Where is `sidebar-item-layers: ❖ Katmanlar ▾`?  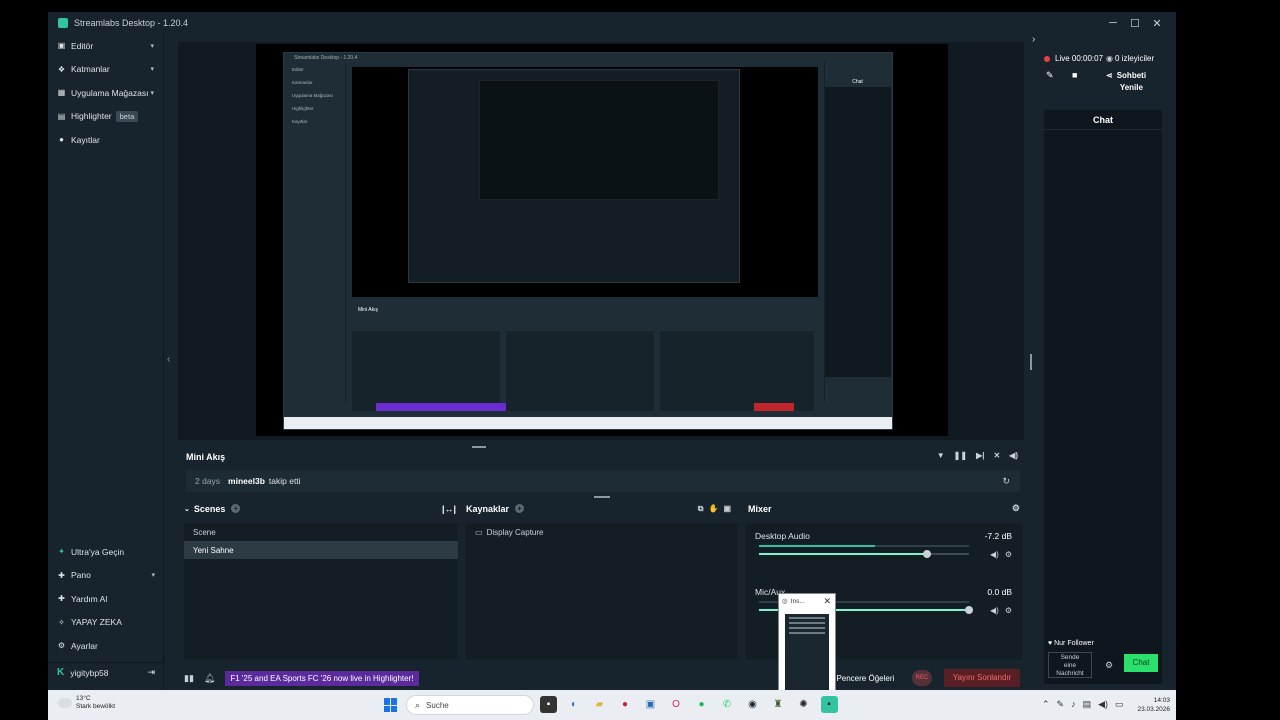 sidebar-item-layers: ❖ Katmanlar ▾ is located at coordinates (105, 70).